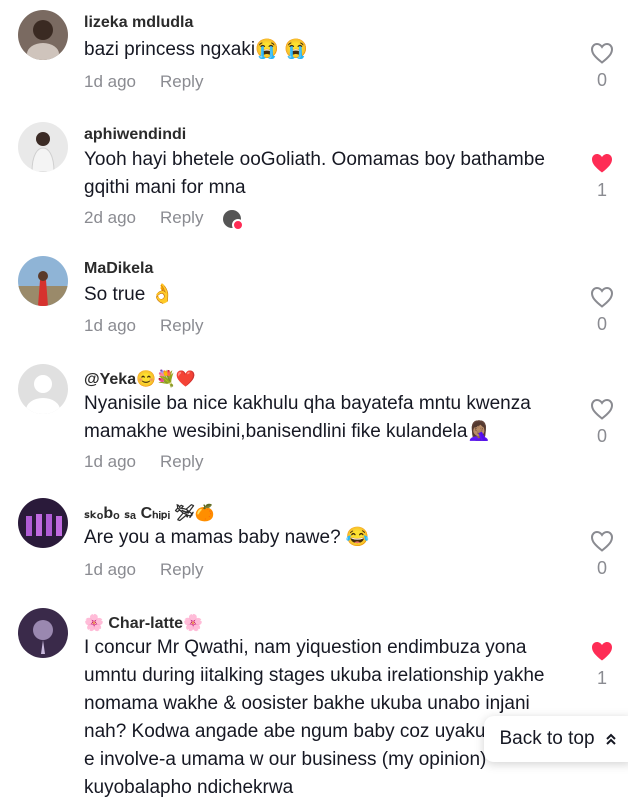  What do you see at coordinates (227, 537) in the screenshot?
I see `comment-text: Are you a mamas baby nawe? 😂` at bounding box center [227, 537].